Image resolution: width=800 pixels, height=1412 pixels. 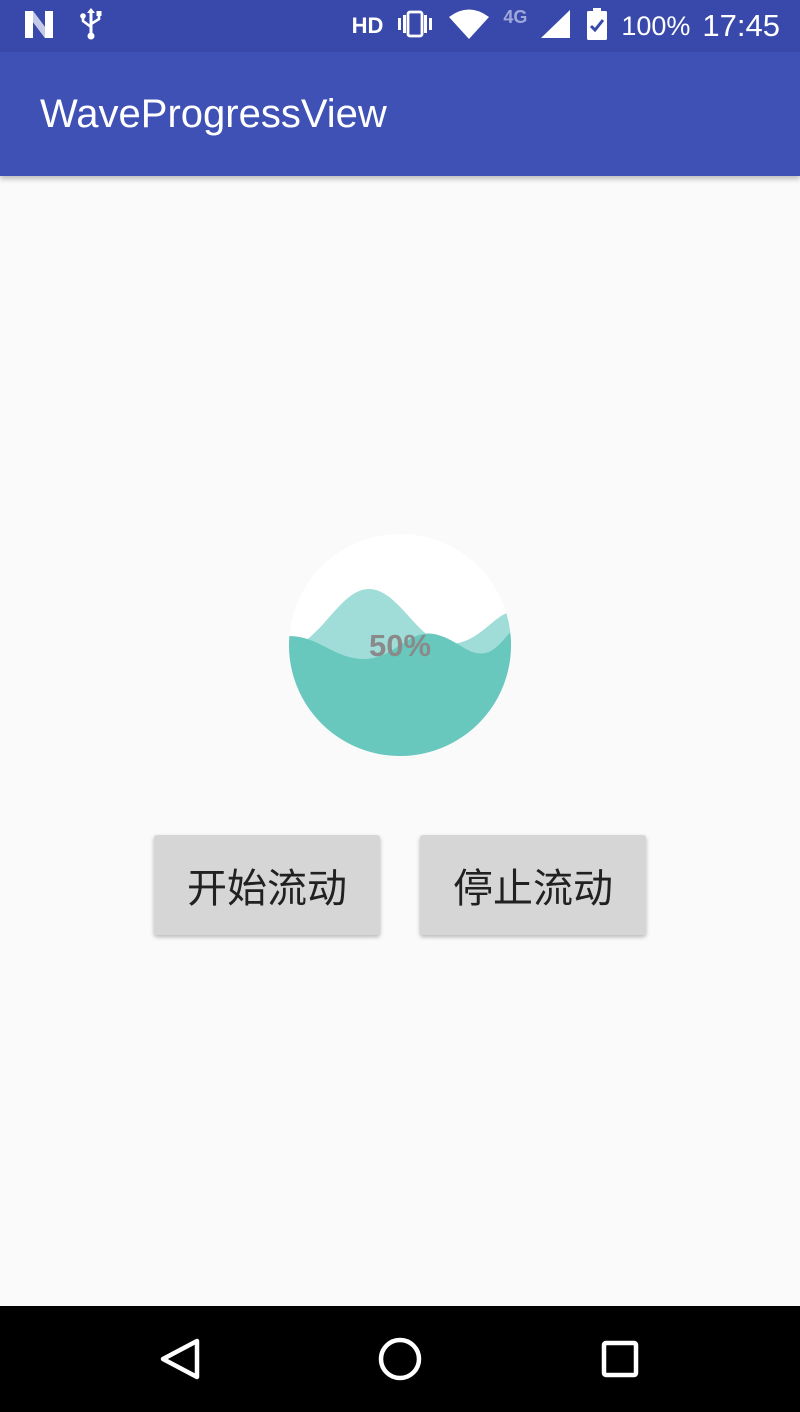 What do you see at coordinates (213, 114) in the screenshot?
I see `app-title: WaveProgressView` at bounding box center [213, 114].